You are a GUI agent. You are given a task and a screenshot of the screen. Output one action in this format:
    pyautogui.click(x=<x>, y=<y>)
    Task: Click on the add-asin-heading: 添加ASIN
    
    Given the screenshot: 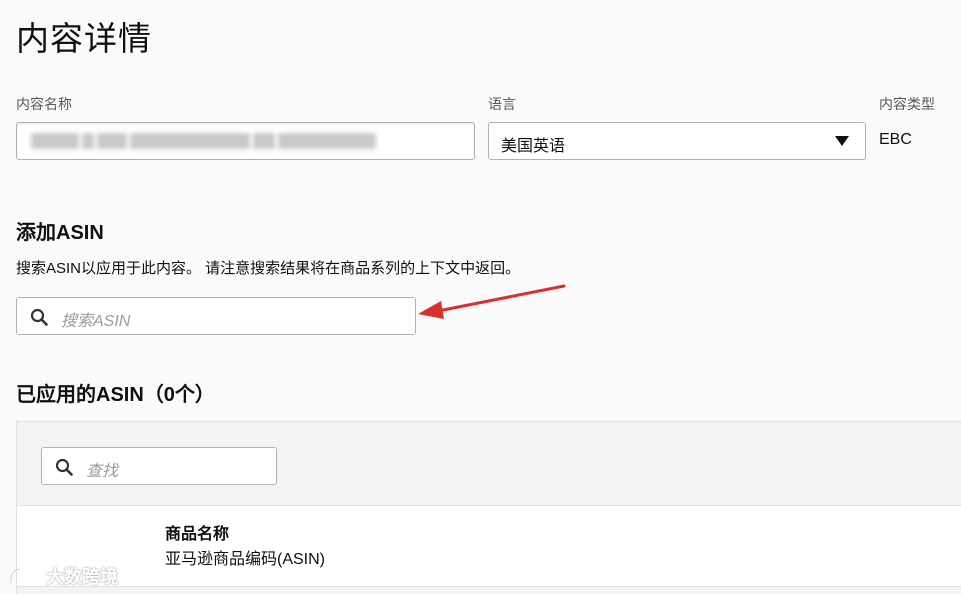 What is the action you would take?
    pyautogui.click(x=60, y=233)
    